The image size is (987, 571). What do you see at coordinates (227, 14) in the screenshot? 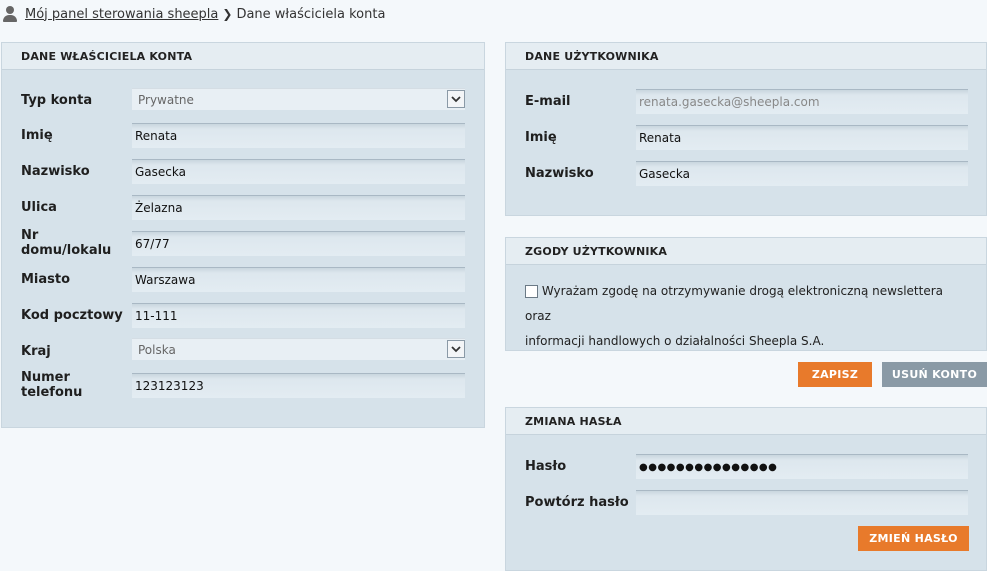
I see `chevron-right-icon: ❯` at bounding box center [227, 14].